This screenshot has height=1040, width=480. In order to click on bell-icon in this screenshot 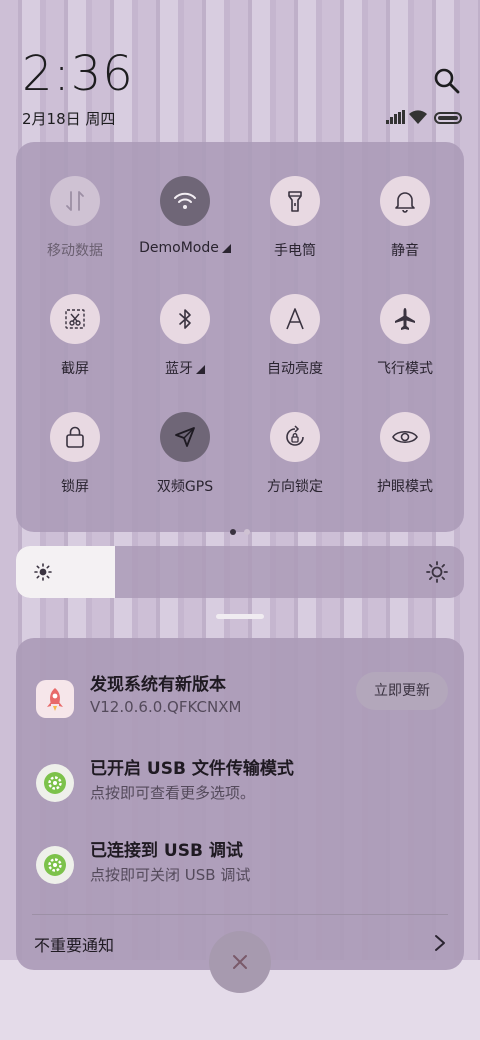, I will do `click(405, 201)`.